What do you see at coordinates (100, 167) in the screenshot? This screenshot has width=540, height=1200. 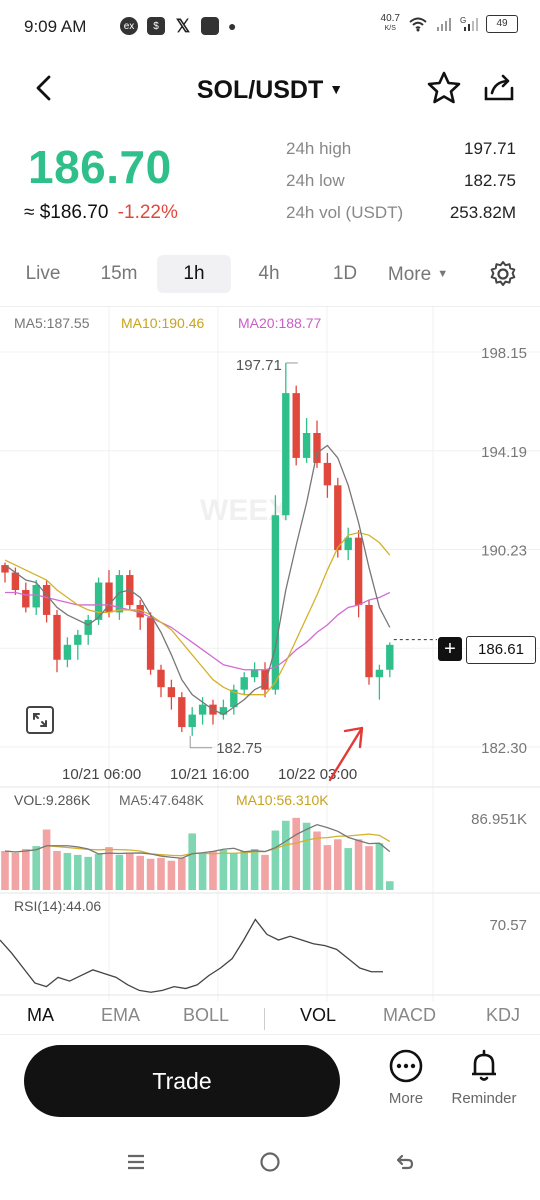 I see `last-price: 186.70` at bounding box center [100, 167].